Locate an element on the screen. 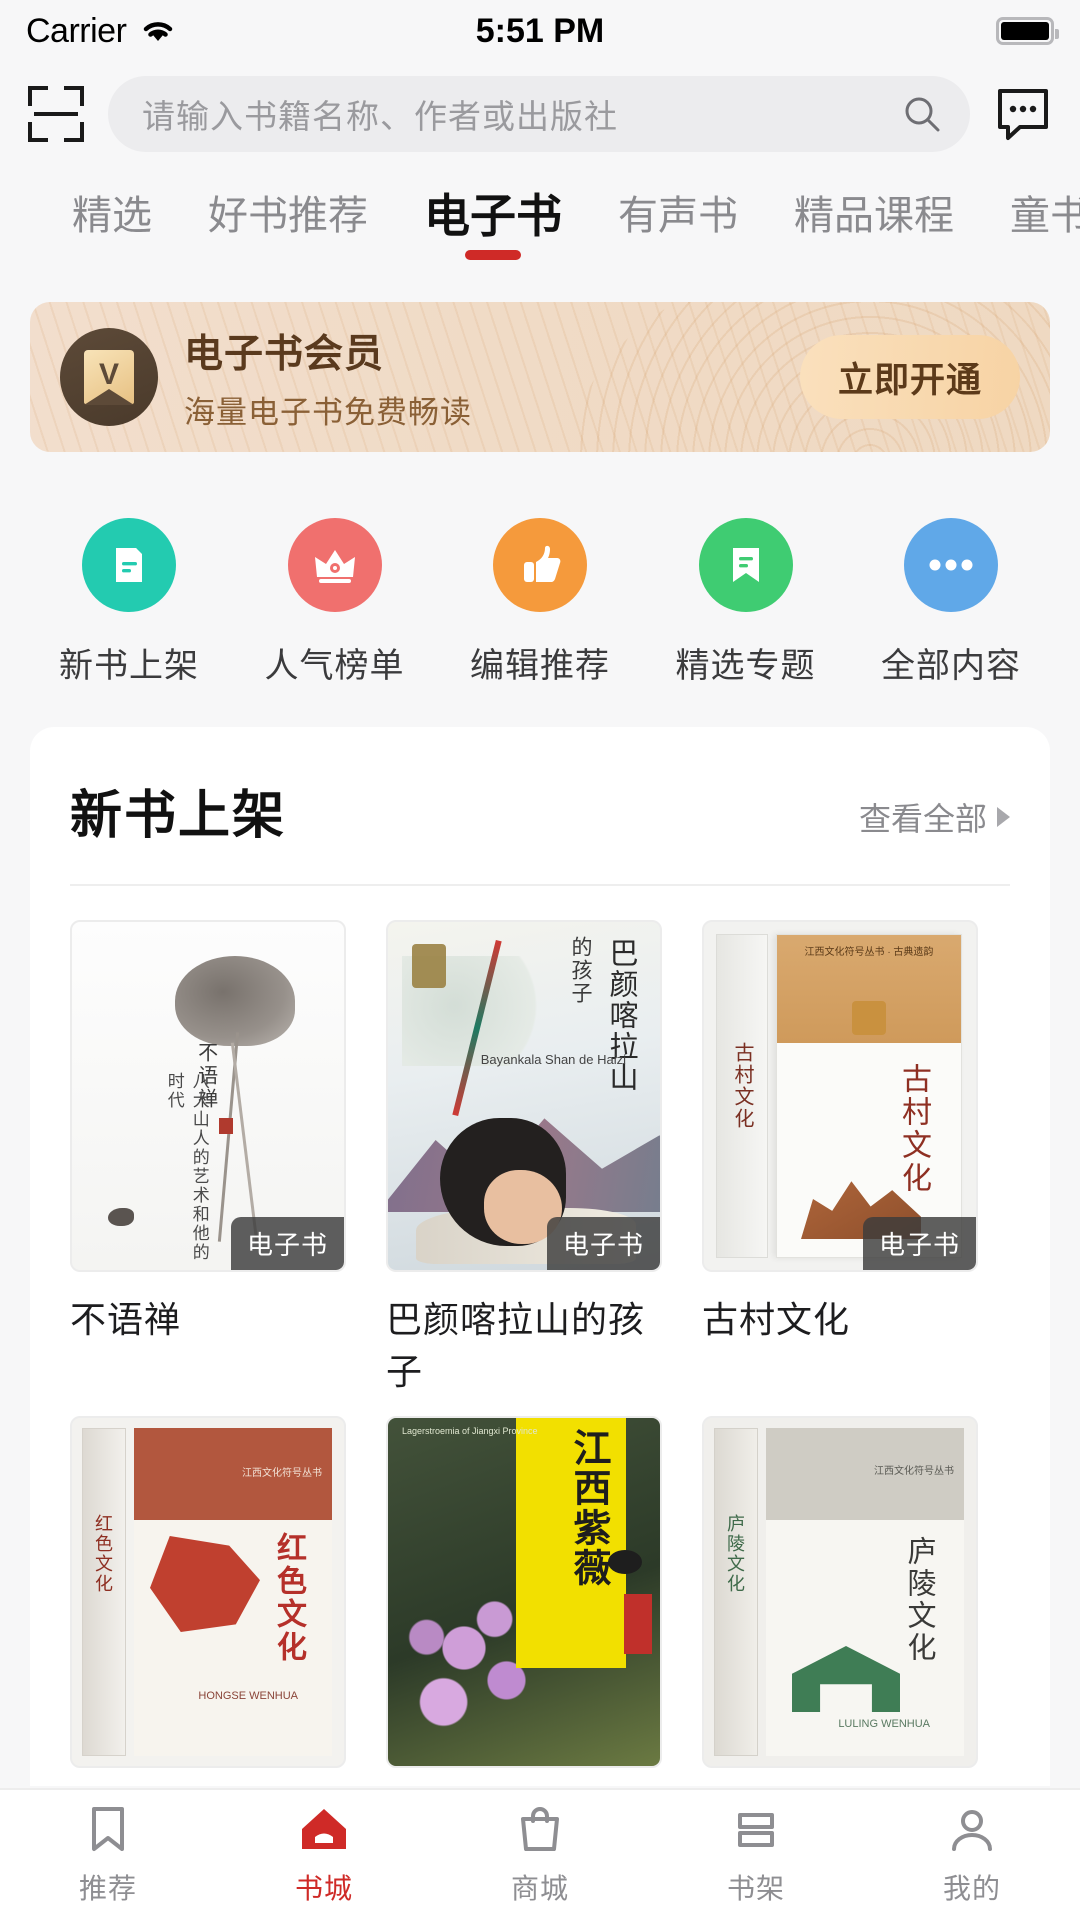 This screenshot has width=1080, height=1920. house-icon is located at coordinates (324, 1829).